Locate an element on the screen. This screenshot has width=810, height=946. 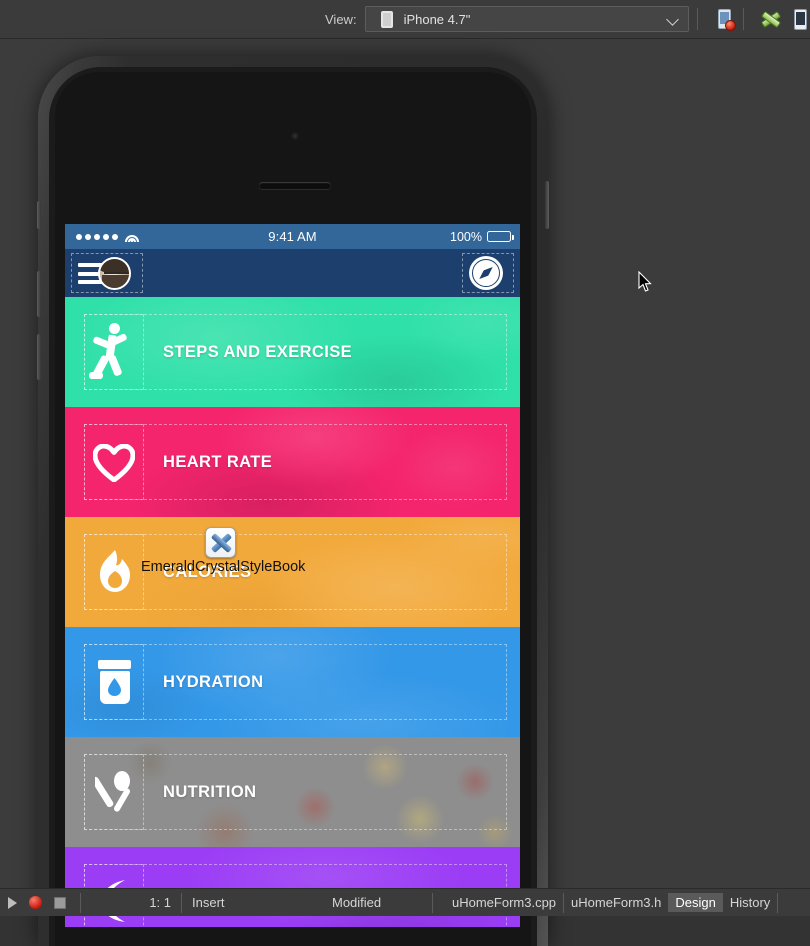
device-preview-icon is located at coordinates (799, 19).